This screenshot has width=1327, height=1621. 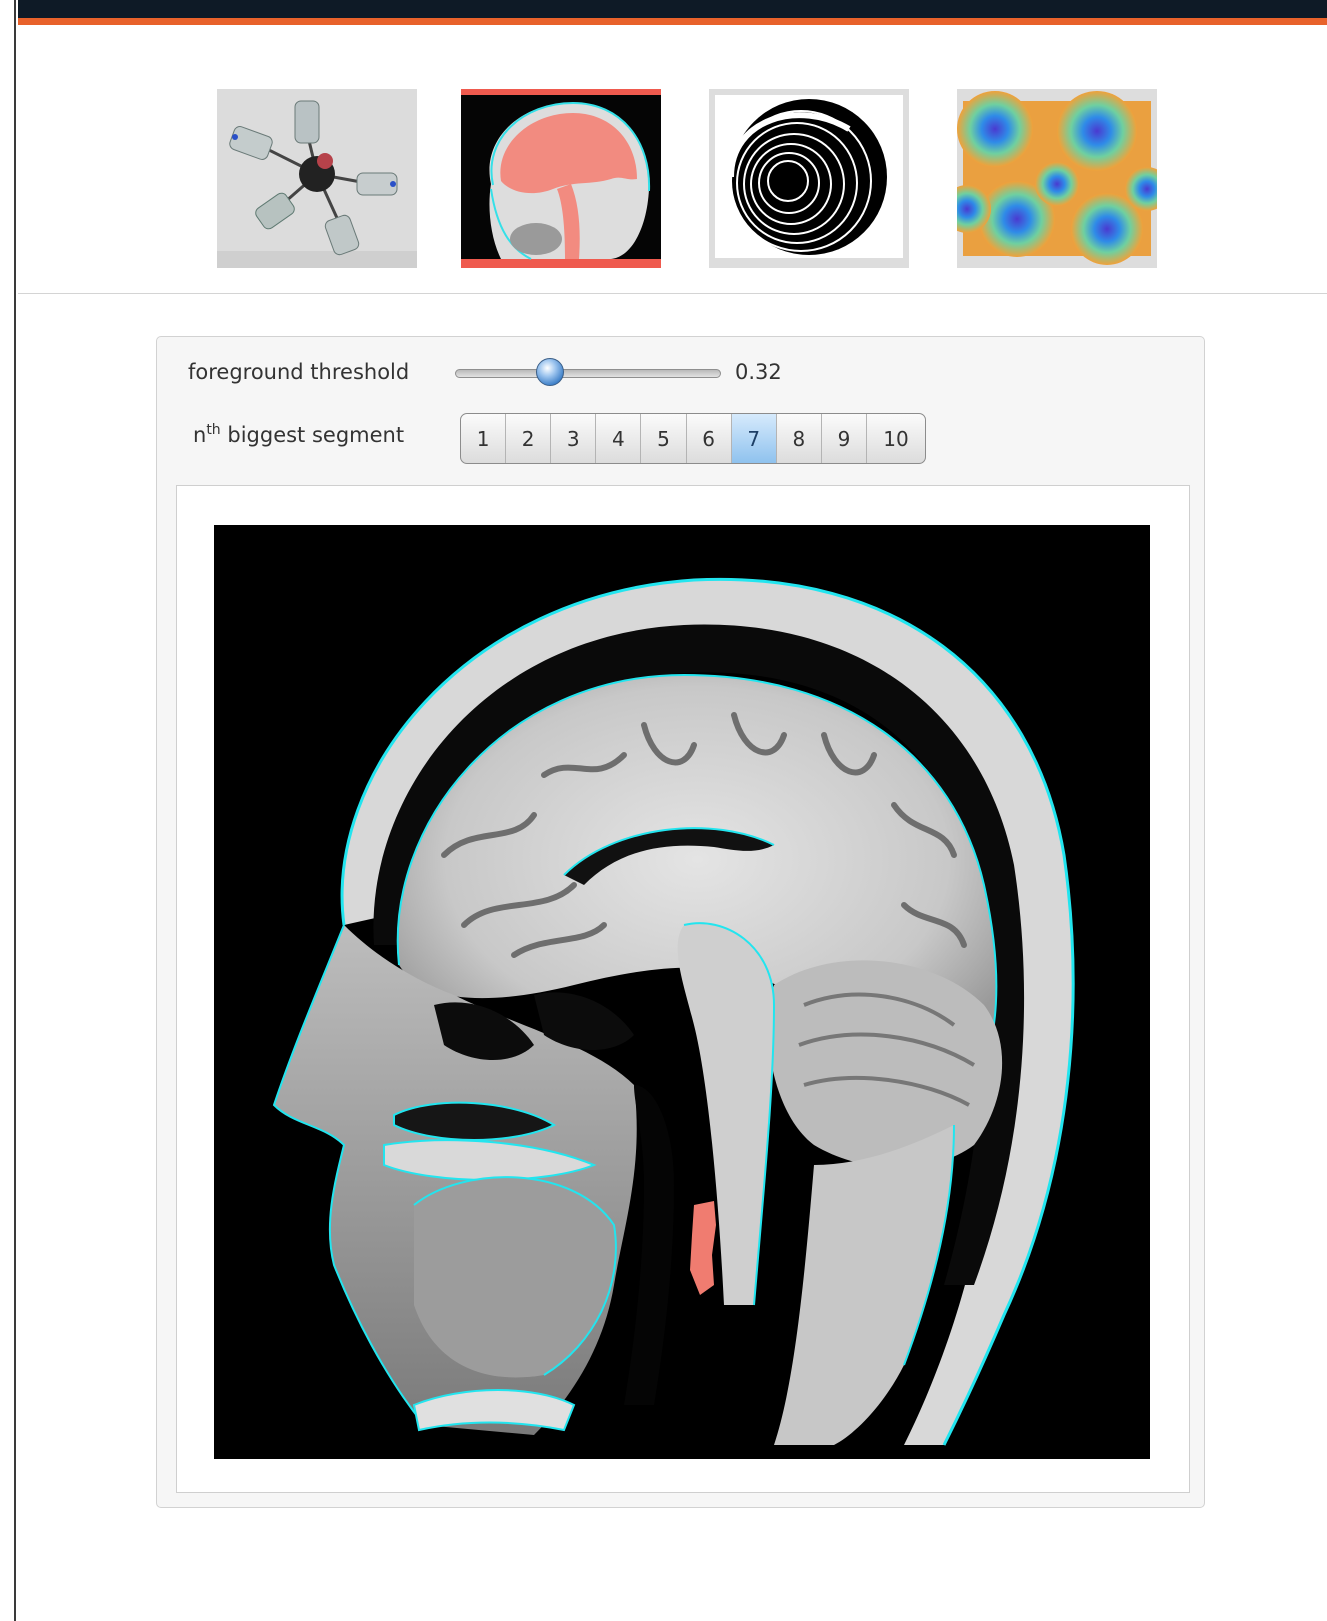 What do you see at coordinates (895, 438) in the screenshot?
I see `segment-option-10: 10` at bounding box center [895, 438].